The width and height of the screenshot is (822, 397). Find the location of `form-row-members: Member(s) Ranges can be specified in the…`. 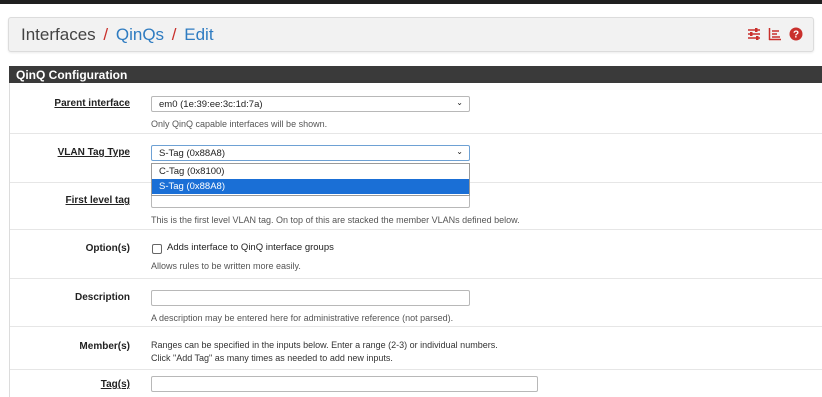

form-row-members: Member(s) Ranges can be specified in the… is located at coordinates (416, 348).